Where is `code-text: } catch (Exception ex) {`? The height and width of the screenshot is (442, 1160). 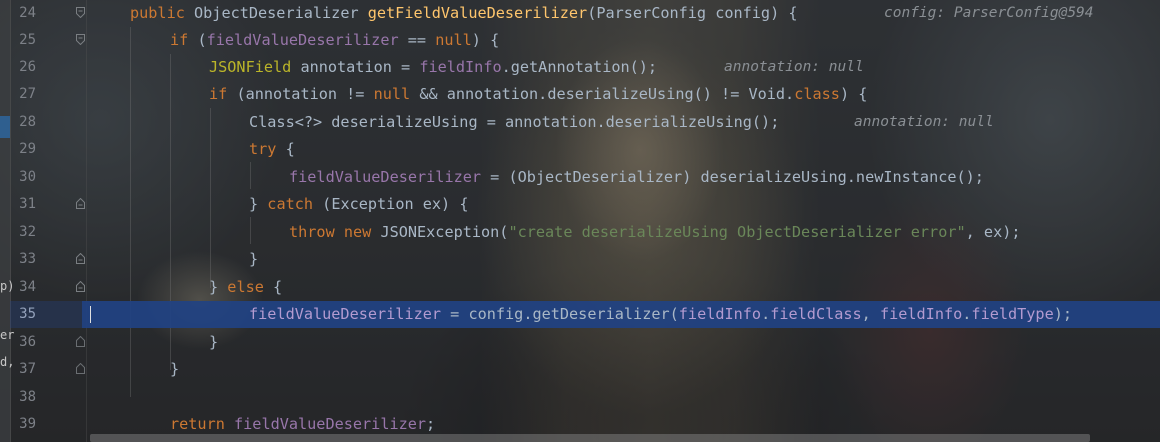 code-text: } catch (Exception ex) { is located at coordinates (359, 204).